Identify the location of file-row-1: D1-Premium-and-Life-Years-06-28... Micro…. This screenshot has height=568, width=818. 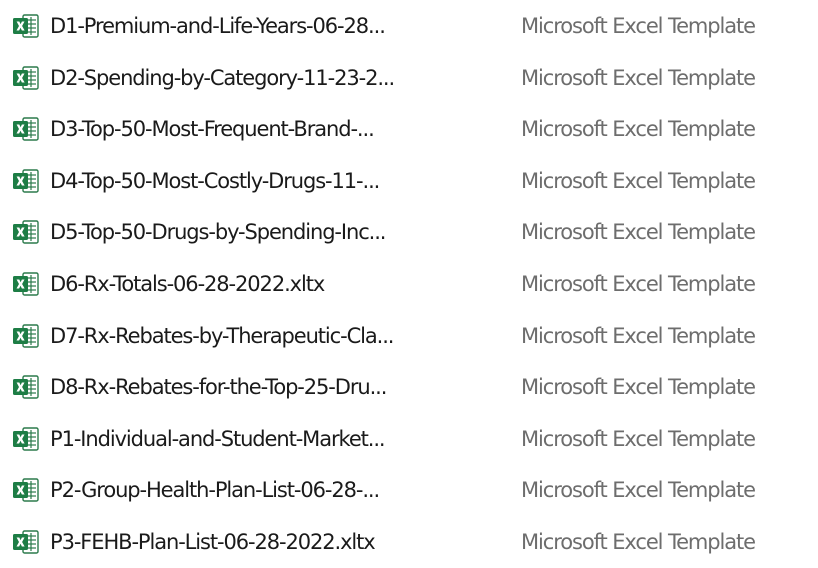
(409, 26).